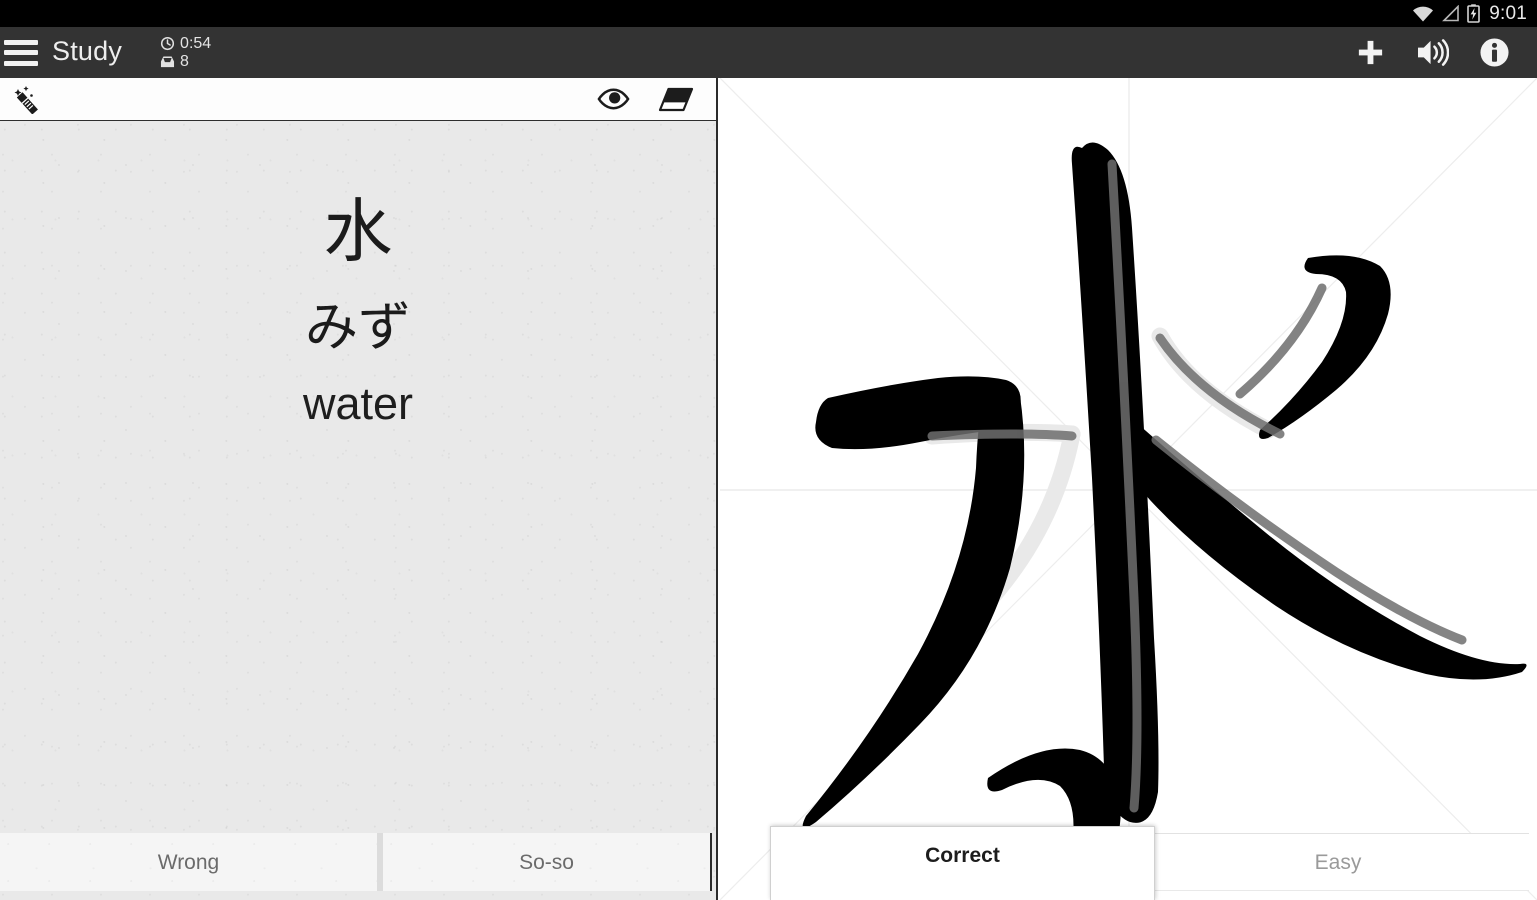 This screenshot has width=1537, height=900. What do you see at coordinates (32, 99) in the screenshot?
I see `magic-wand-icon` at bounding box center [32, 99].